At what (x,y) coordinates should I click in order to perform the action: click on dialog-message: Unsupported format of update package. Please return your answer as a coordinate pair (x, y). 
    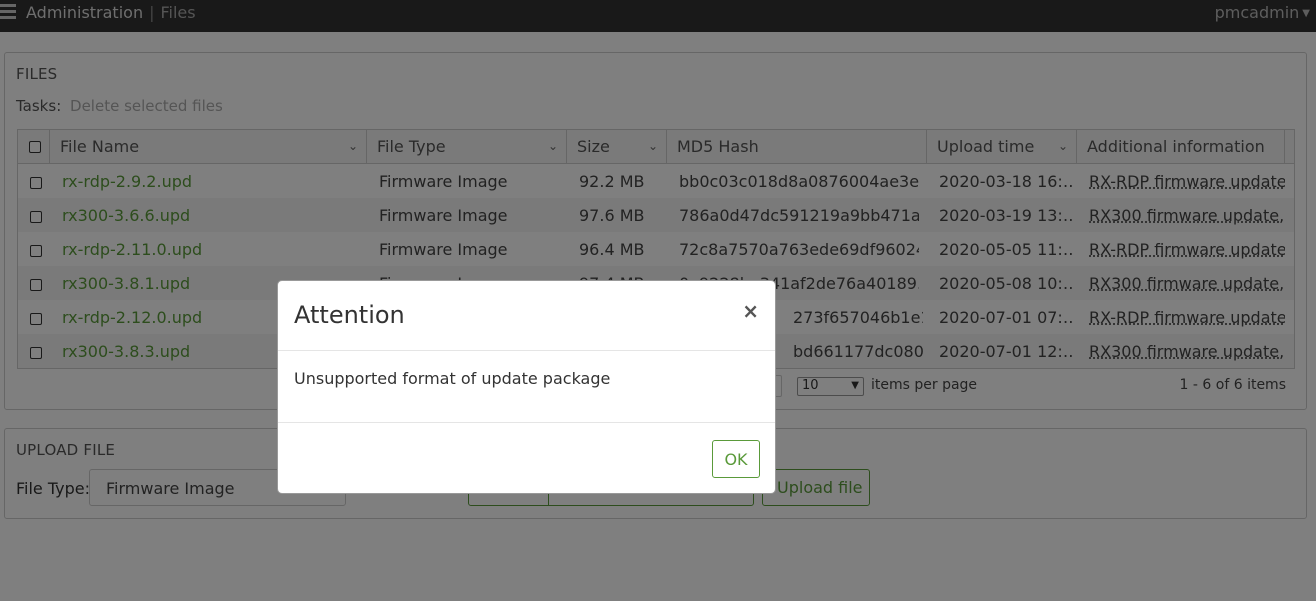
    Looking at the image, I should click on (452, 378).